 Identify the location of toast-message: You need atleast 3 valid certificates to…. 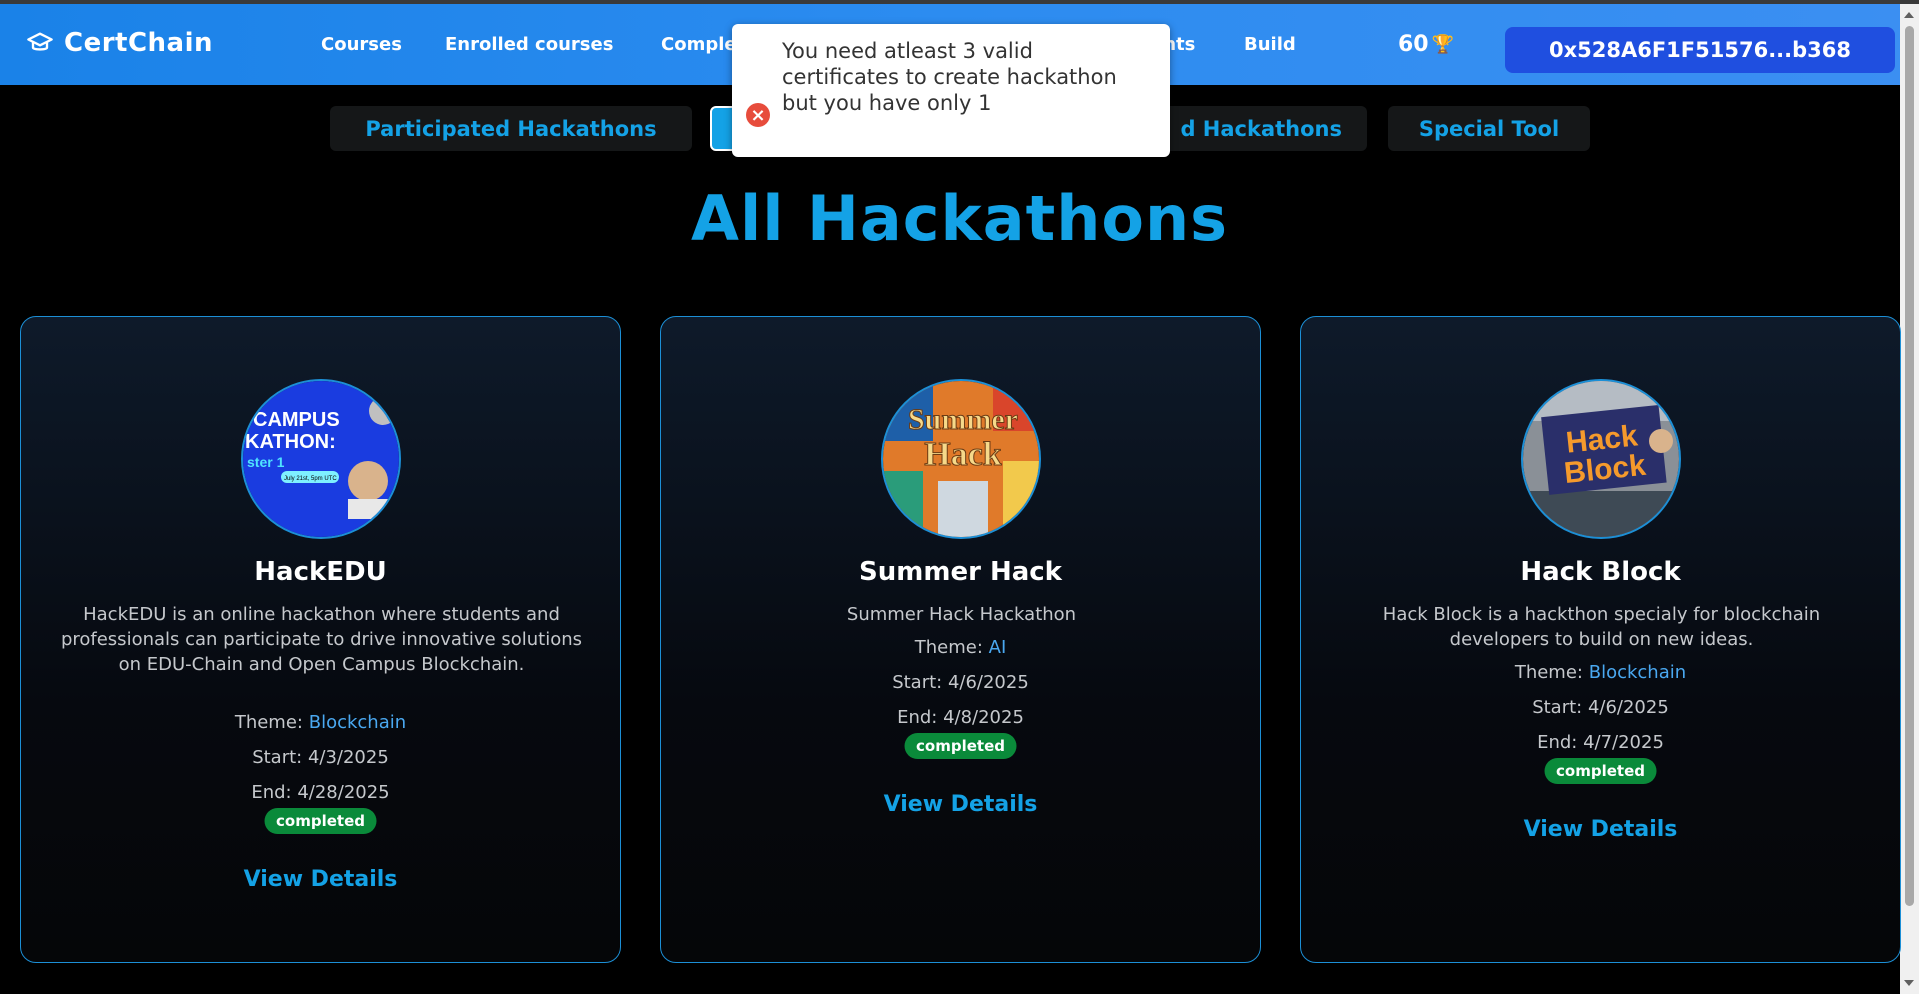
(949, 77).